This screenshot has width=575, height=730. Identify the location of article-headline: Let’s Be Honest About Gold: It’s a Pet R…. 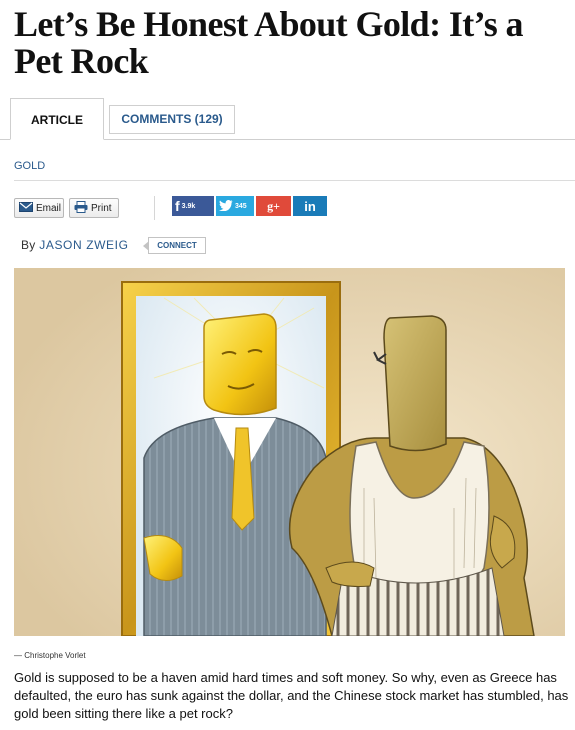
(269, 42).